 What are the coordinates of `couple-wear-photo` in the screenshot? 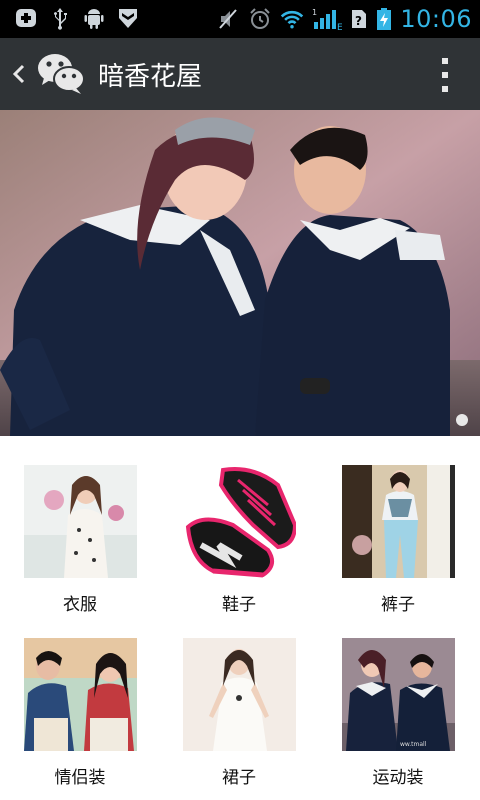 It's located at (80, 694).